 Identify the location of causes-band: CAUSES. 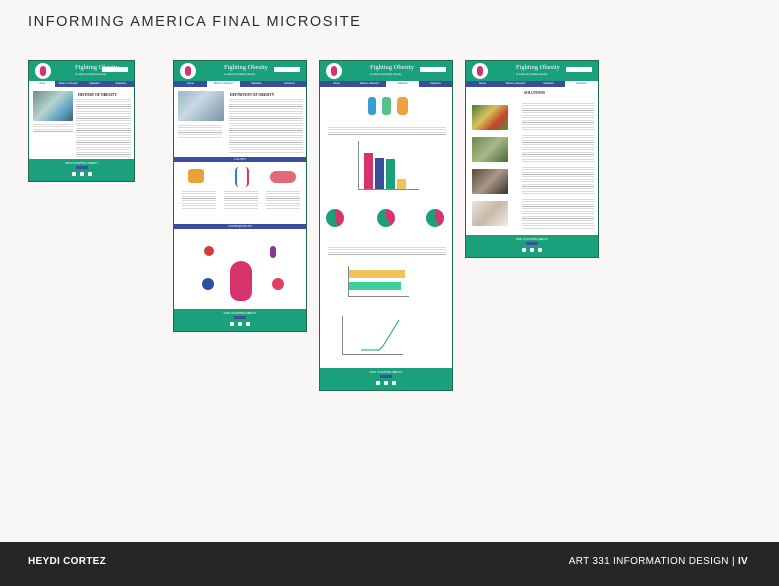
(240, 159).